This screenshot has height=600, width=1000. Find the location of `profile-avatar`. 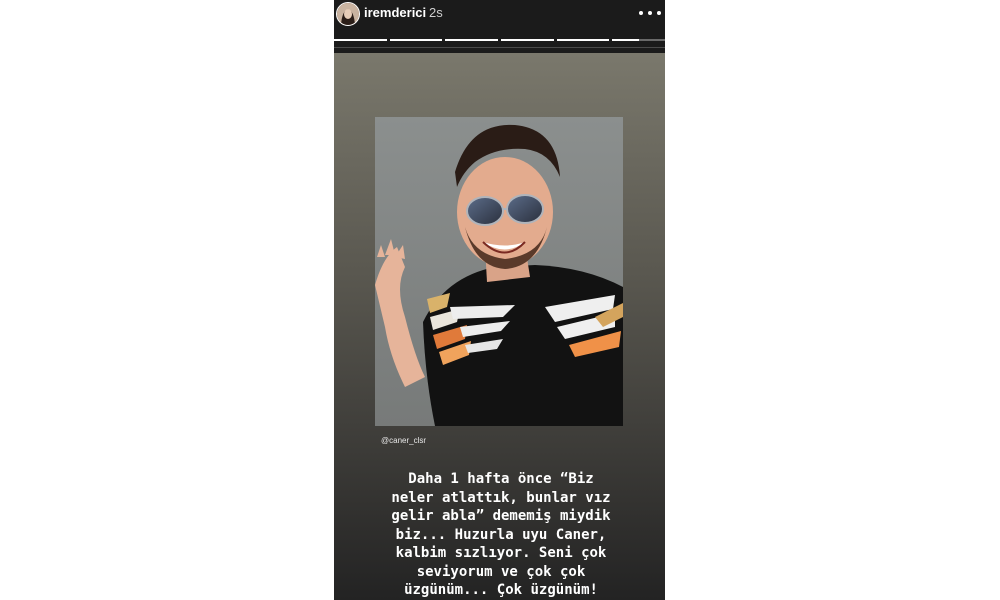

profile-avatar is located at coordinates (348, 14).